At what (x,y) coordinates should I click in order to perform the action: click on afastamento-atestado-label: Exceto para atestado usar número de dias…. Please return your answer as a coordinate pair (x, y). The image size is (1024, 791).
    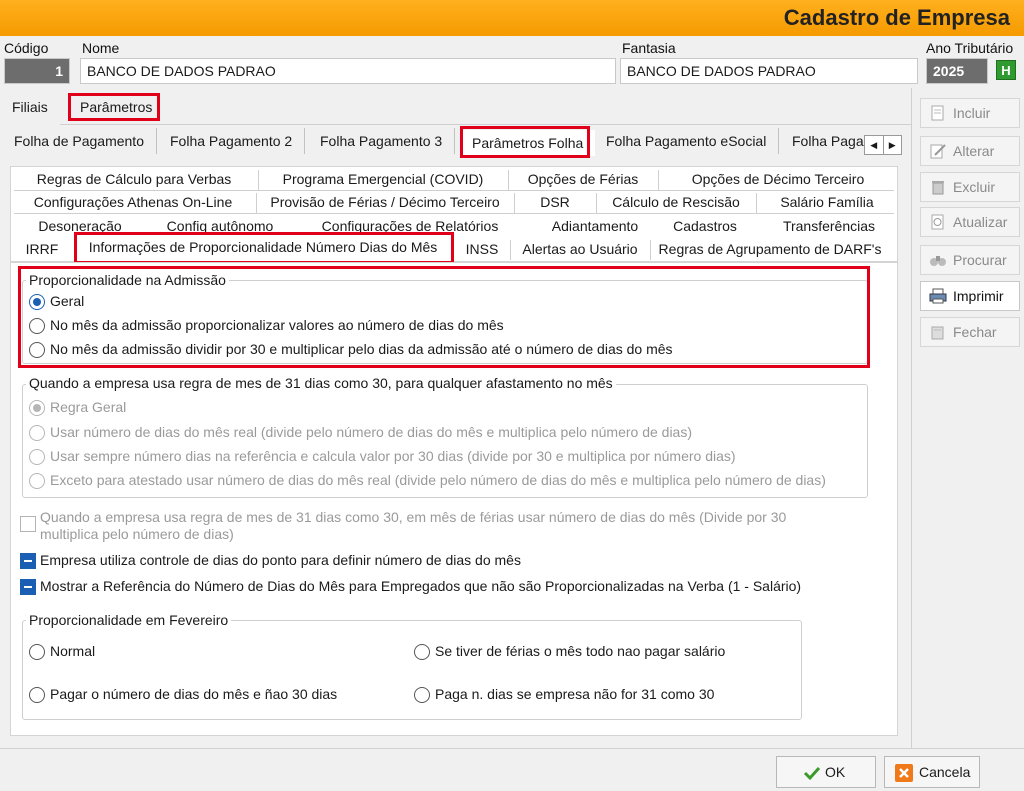
    Looking at the image, I should click on (438, 480).